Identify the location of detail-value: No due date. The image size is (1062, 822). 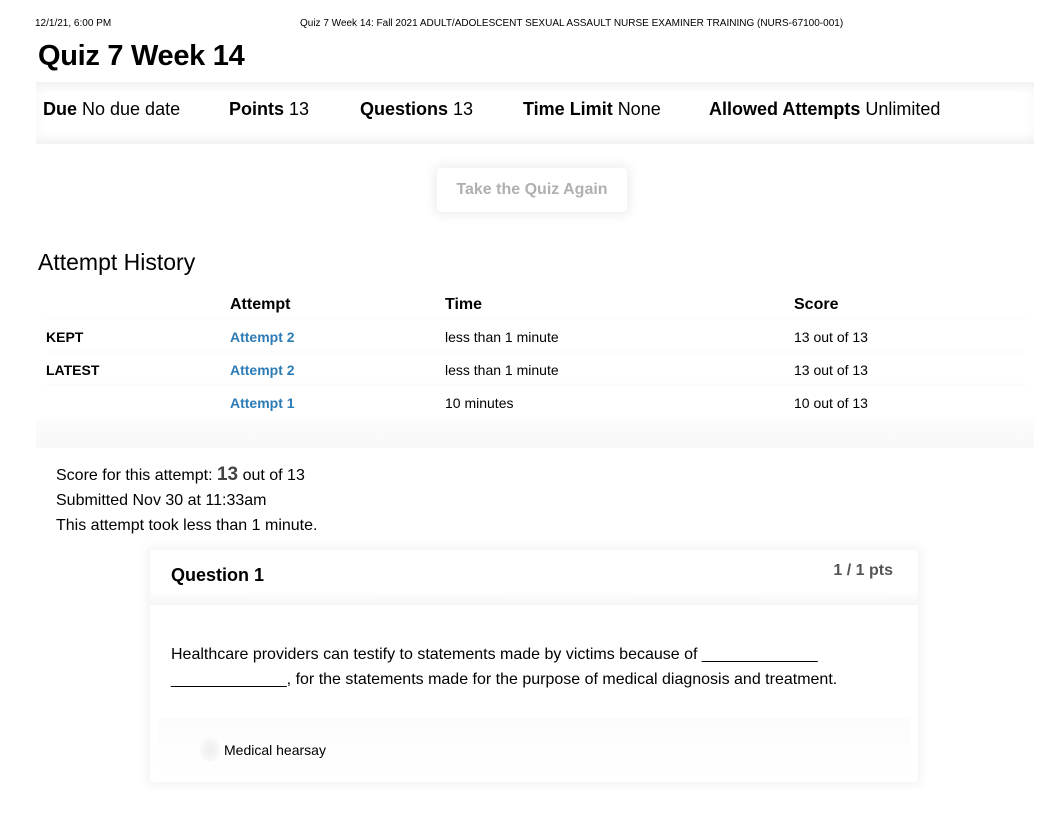
(131, 109).